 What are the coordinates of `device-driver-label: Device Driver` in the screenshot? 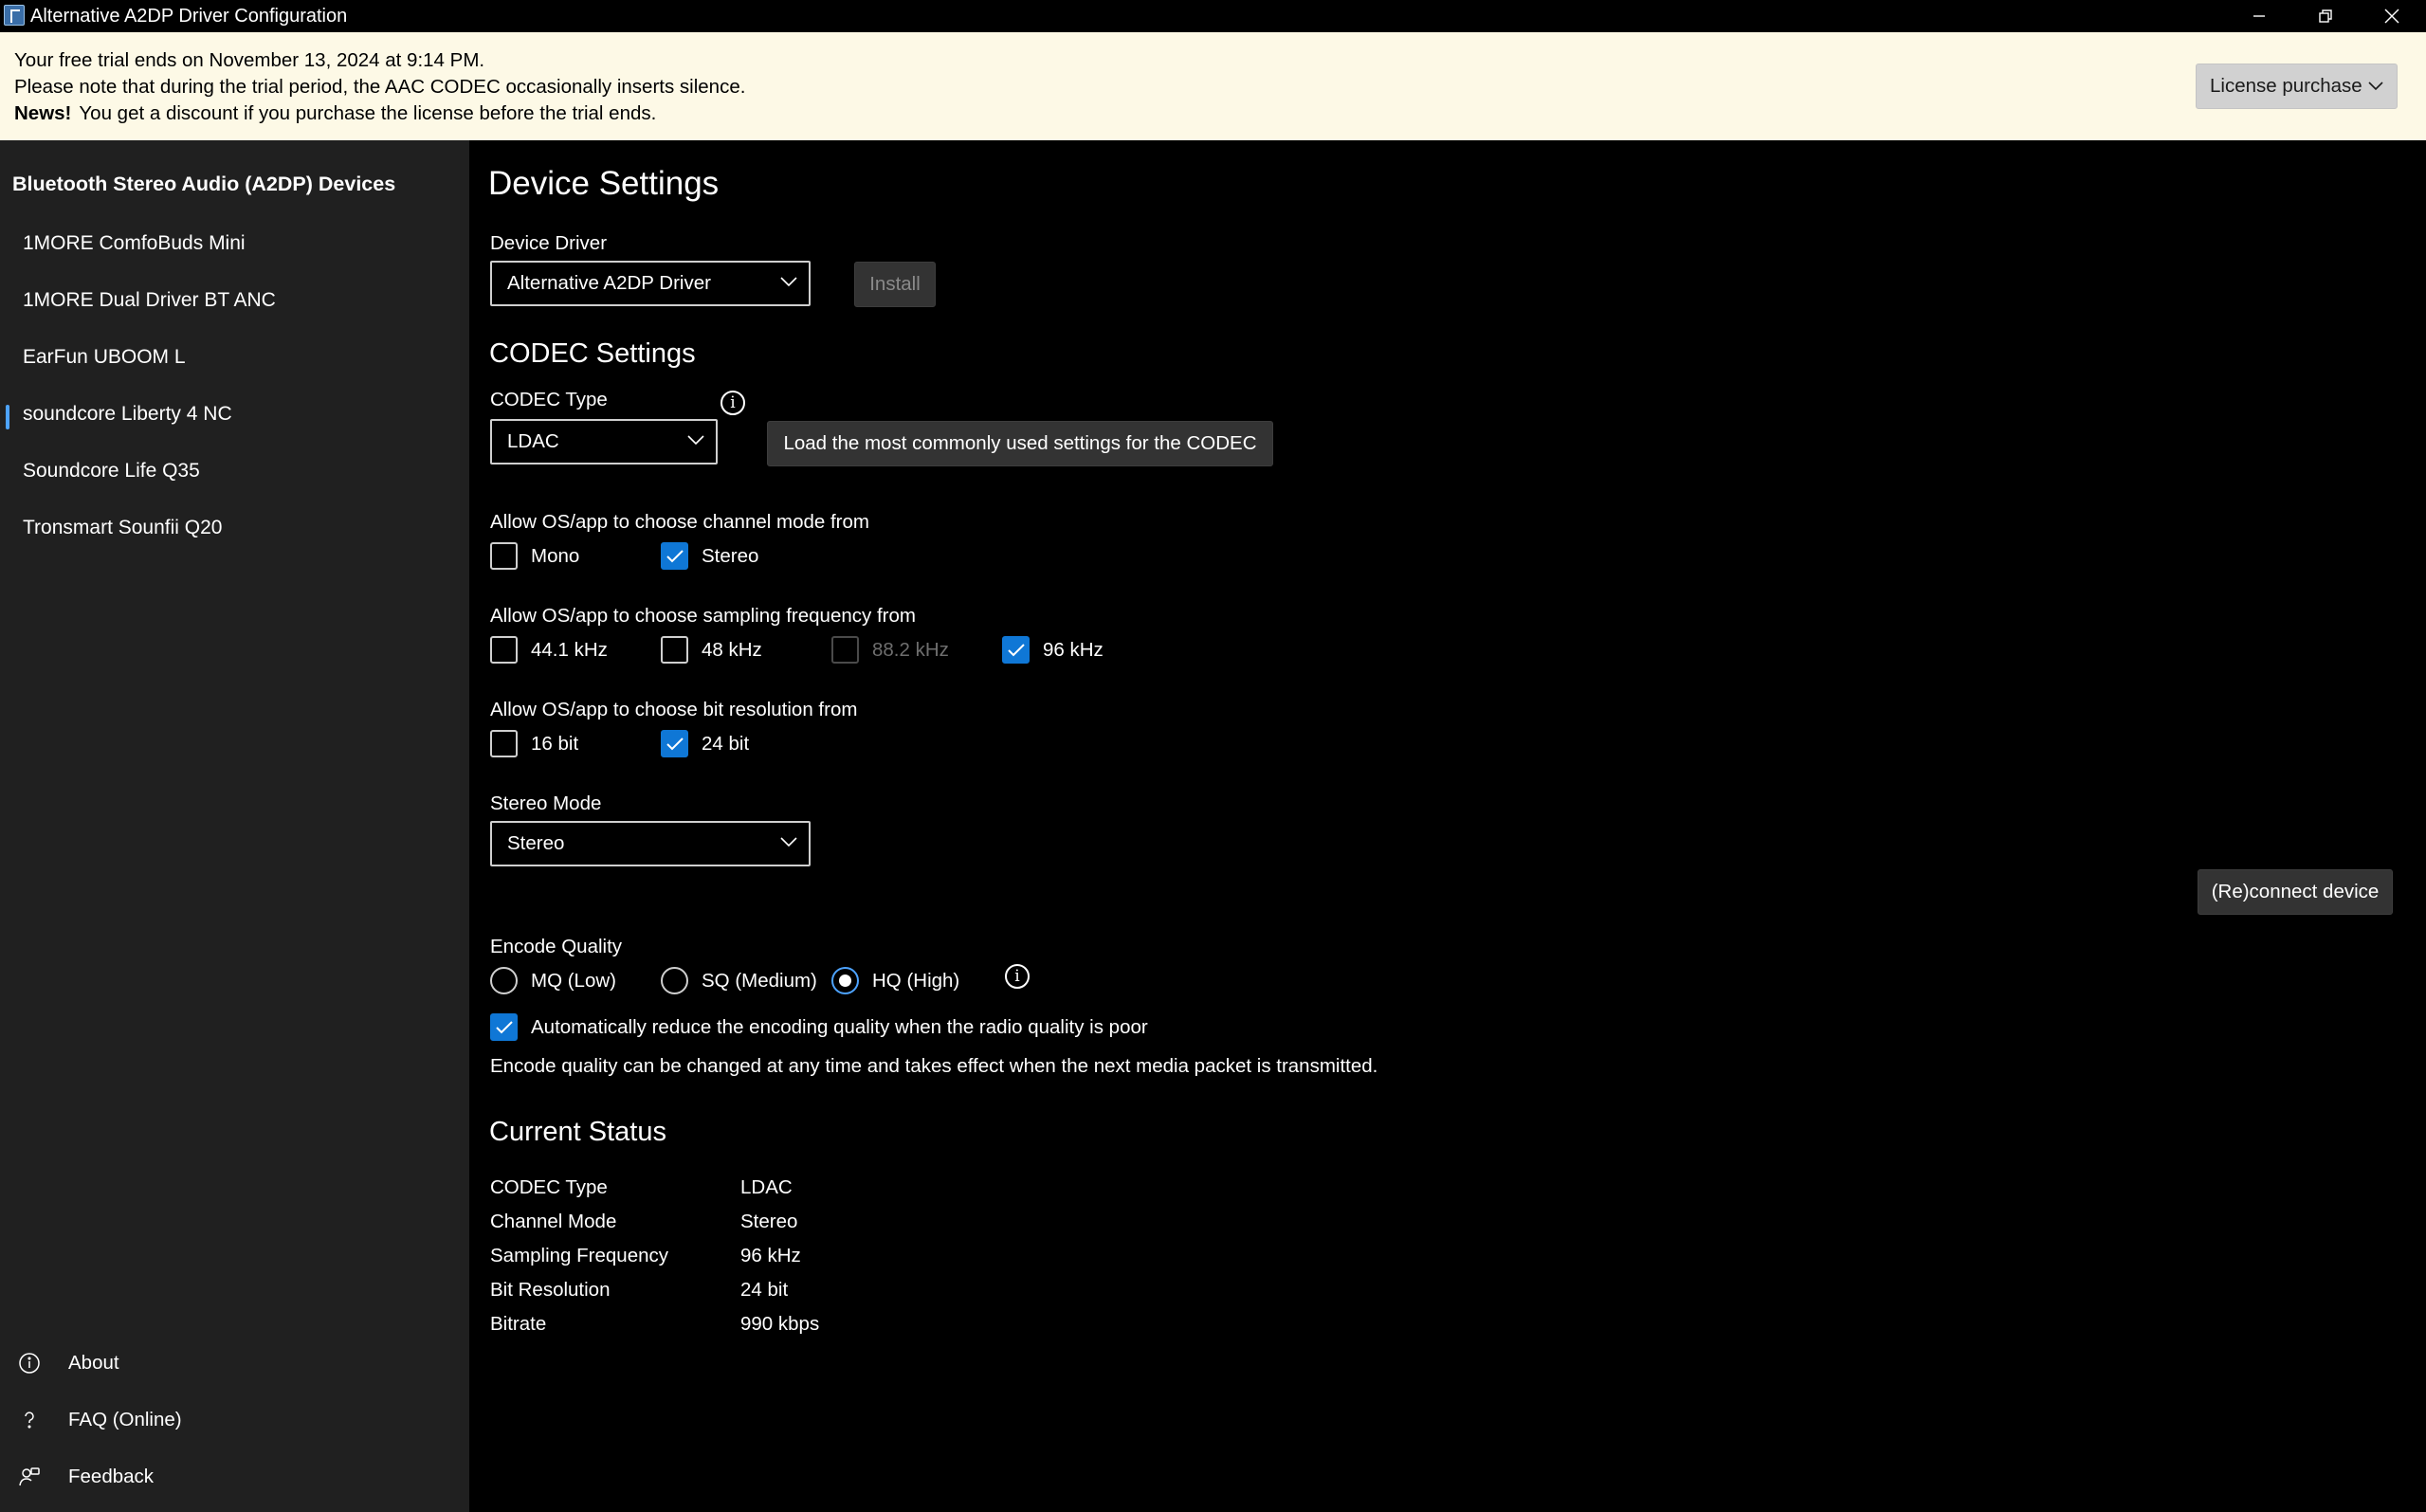 It's located at (549, 243).